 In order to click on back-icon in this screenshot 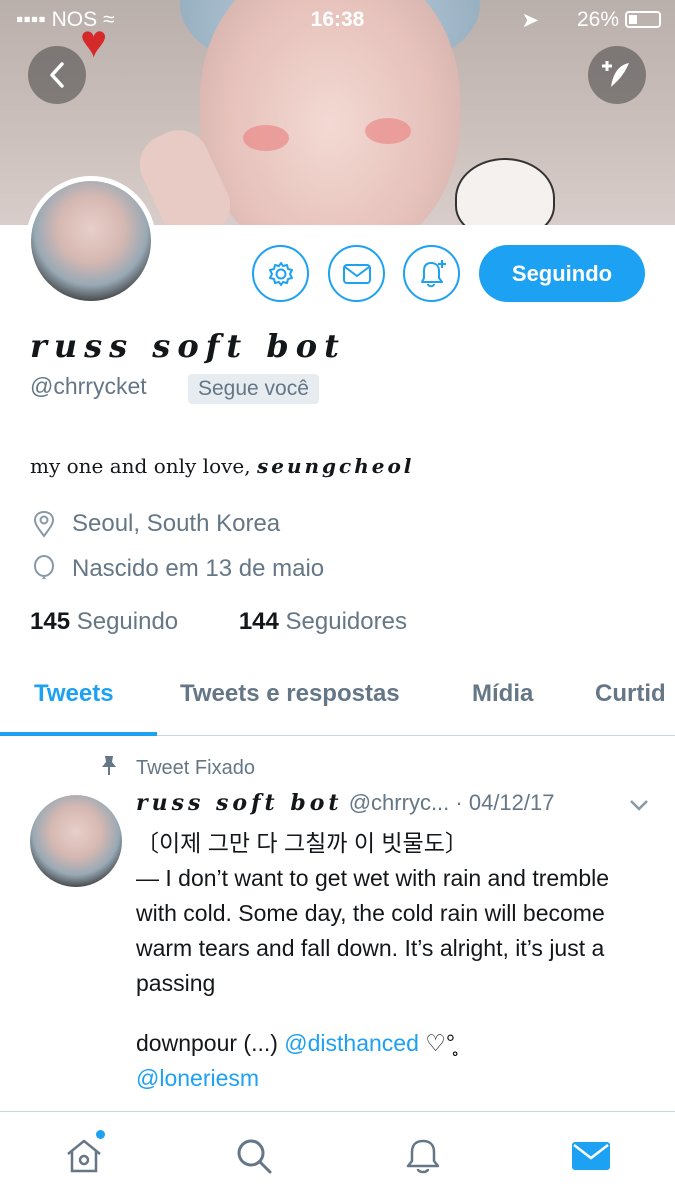, I will do `click(57, 75)`.